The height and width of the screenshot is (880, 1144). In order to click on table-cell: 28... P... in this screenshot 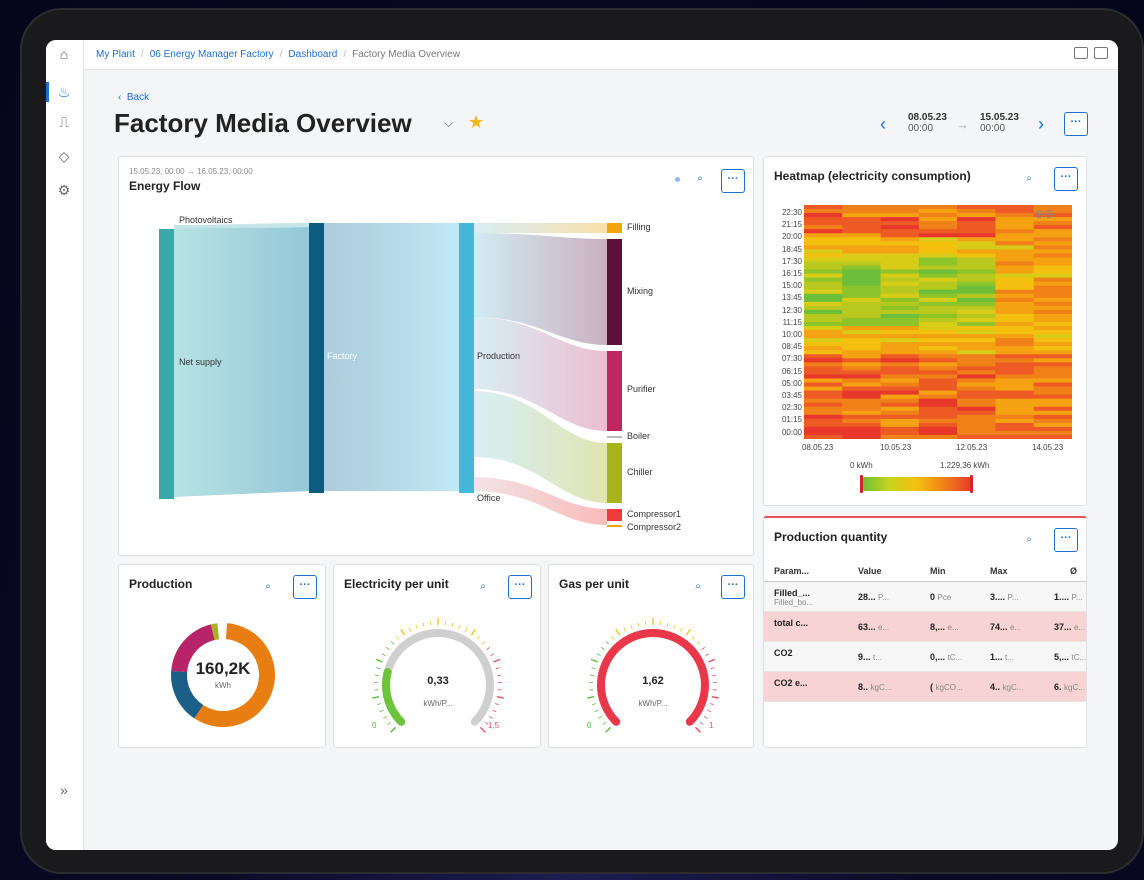, I will do `click(873, 597)`.